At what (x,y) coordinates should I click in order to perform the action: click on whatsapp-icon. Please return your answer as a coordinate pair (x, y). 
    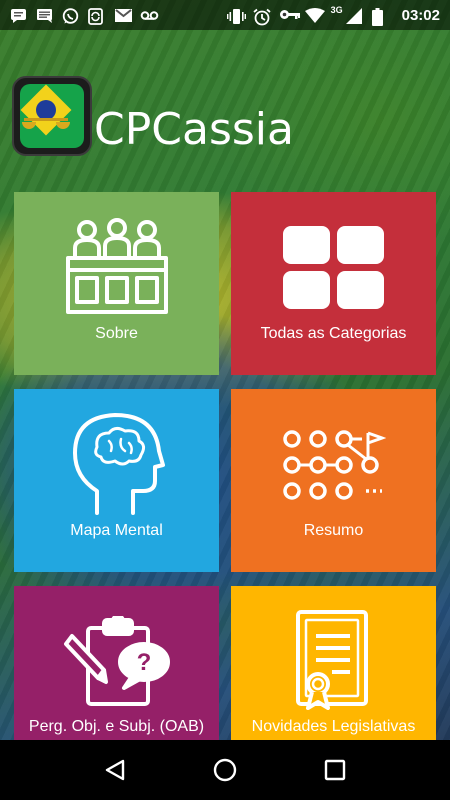
    Looking at the image, I should click on (70, 15).